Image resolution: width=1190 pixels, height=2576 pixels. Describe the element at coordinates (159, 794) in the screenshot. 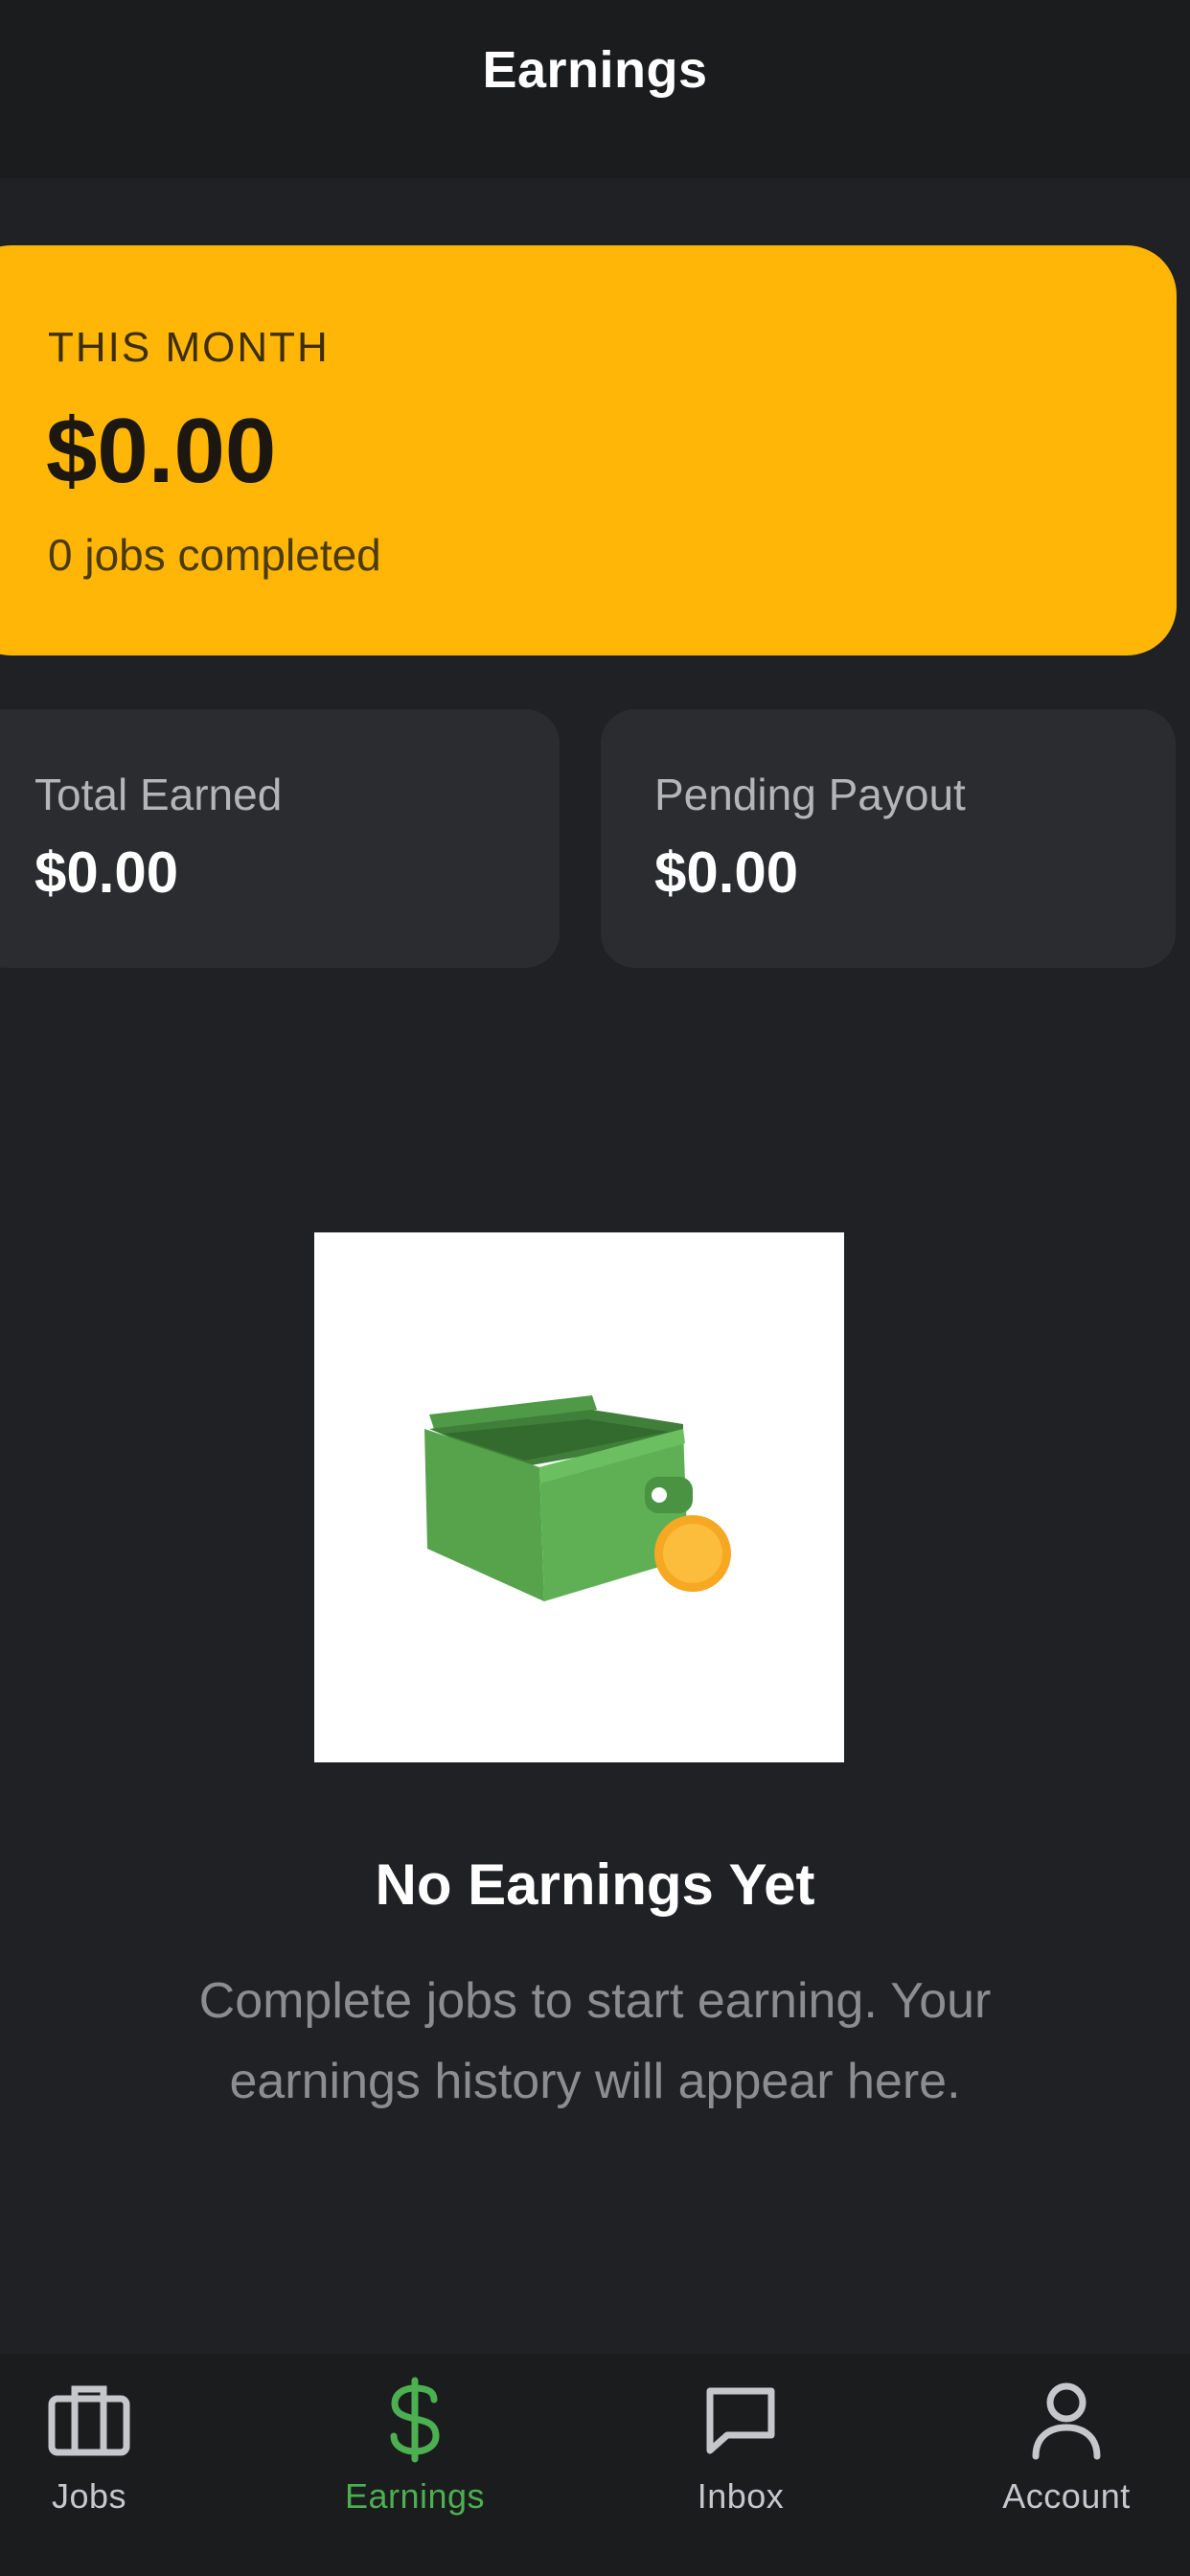

I see `total-earned-label: Total Earned` at that location.